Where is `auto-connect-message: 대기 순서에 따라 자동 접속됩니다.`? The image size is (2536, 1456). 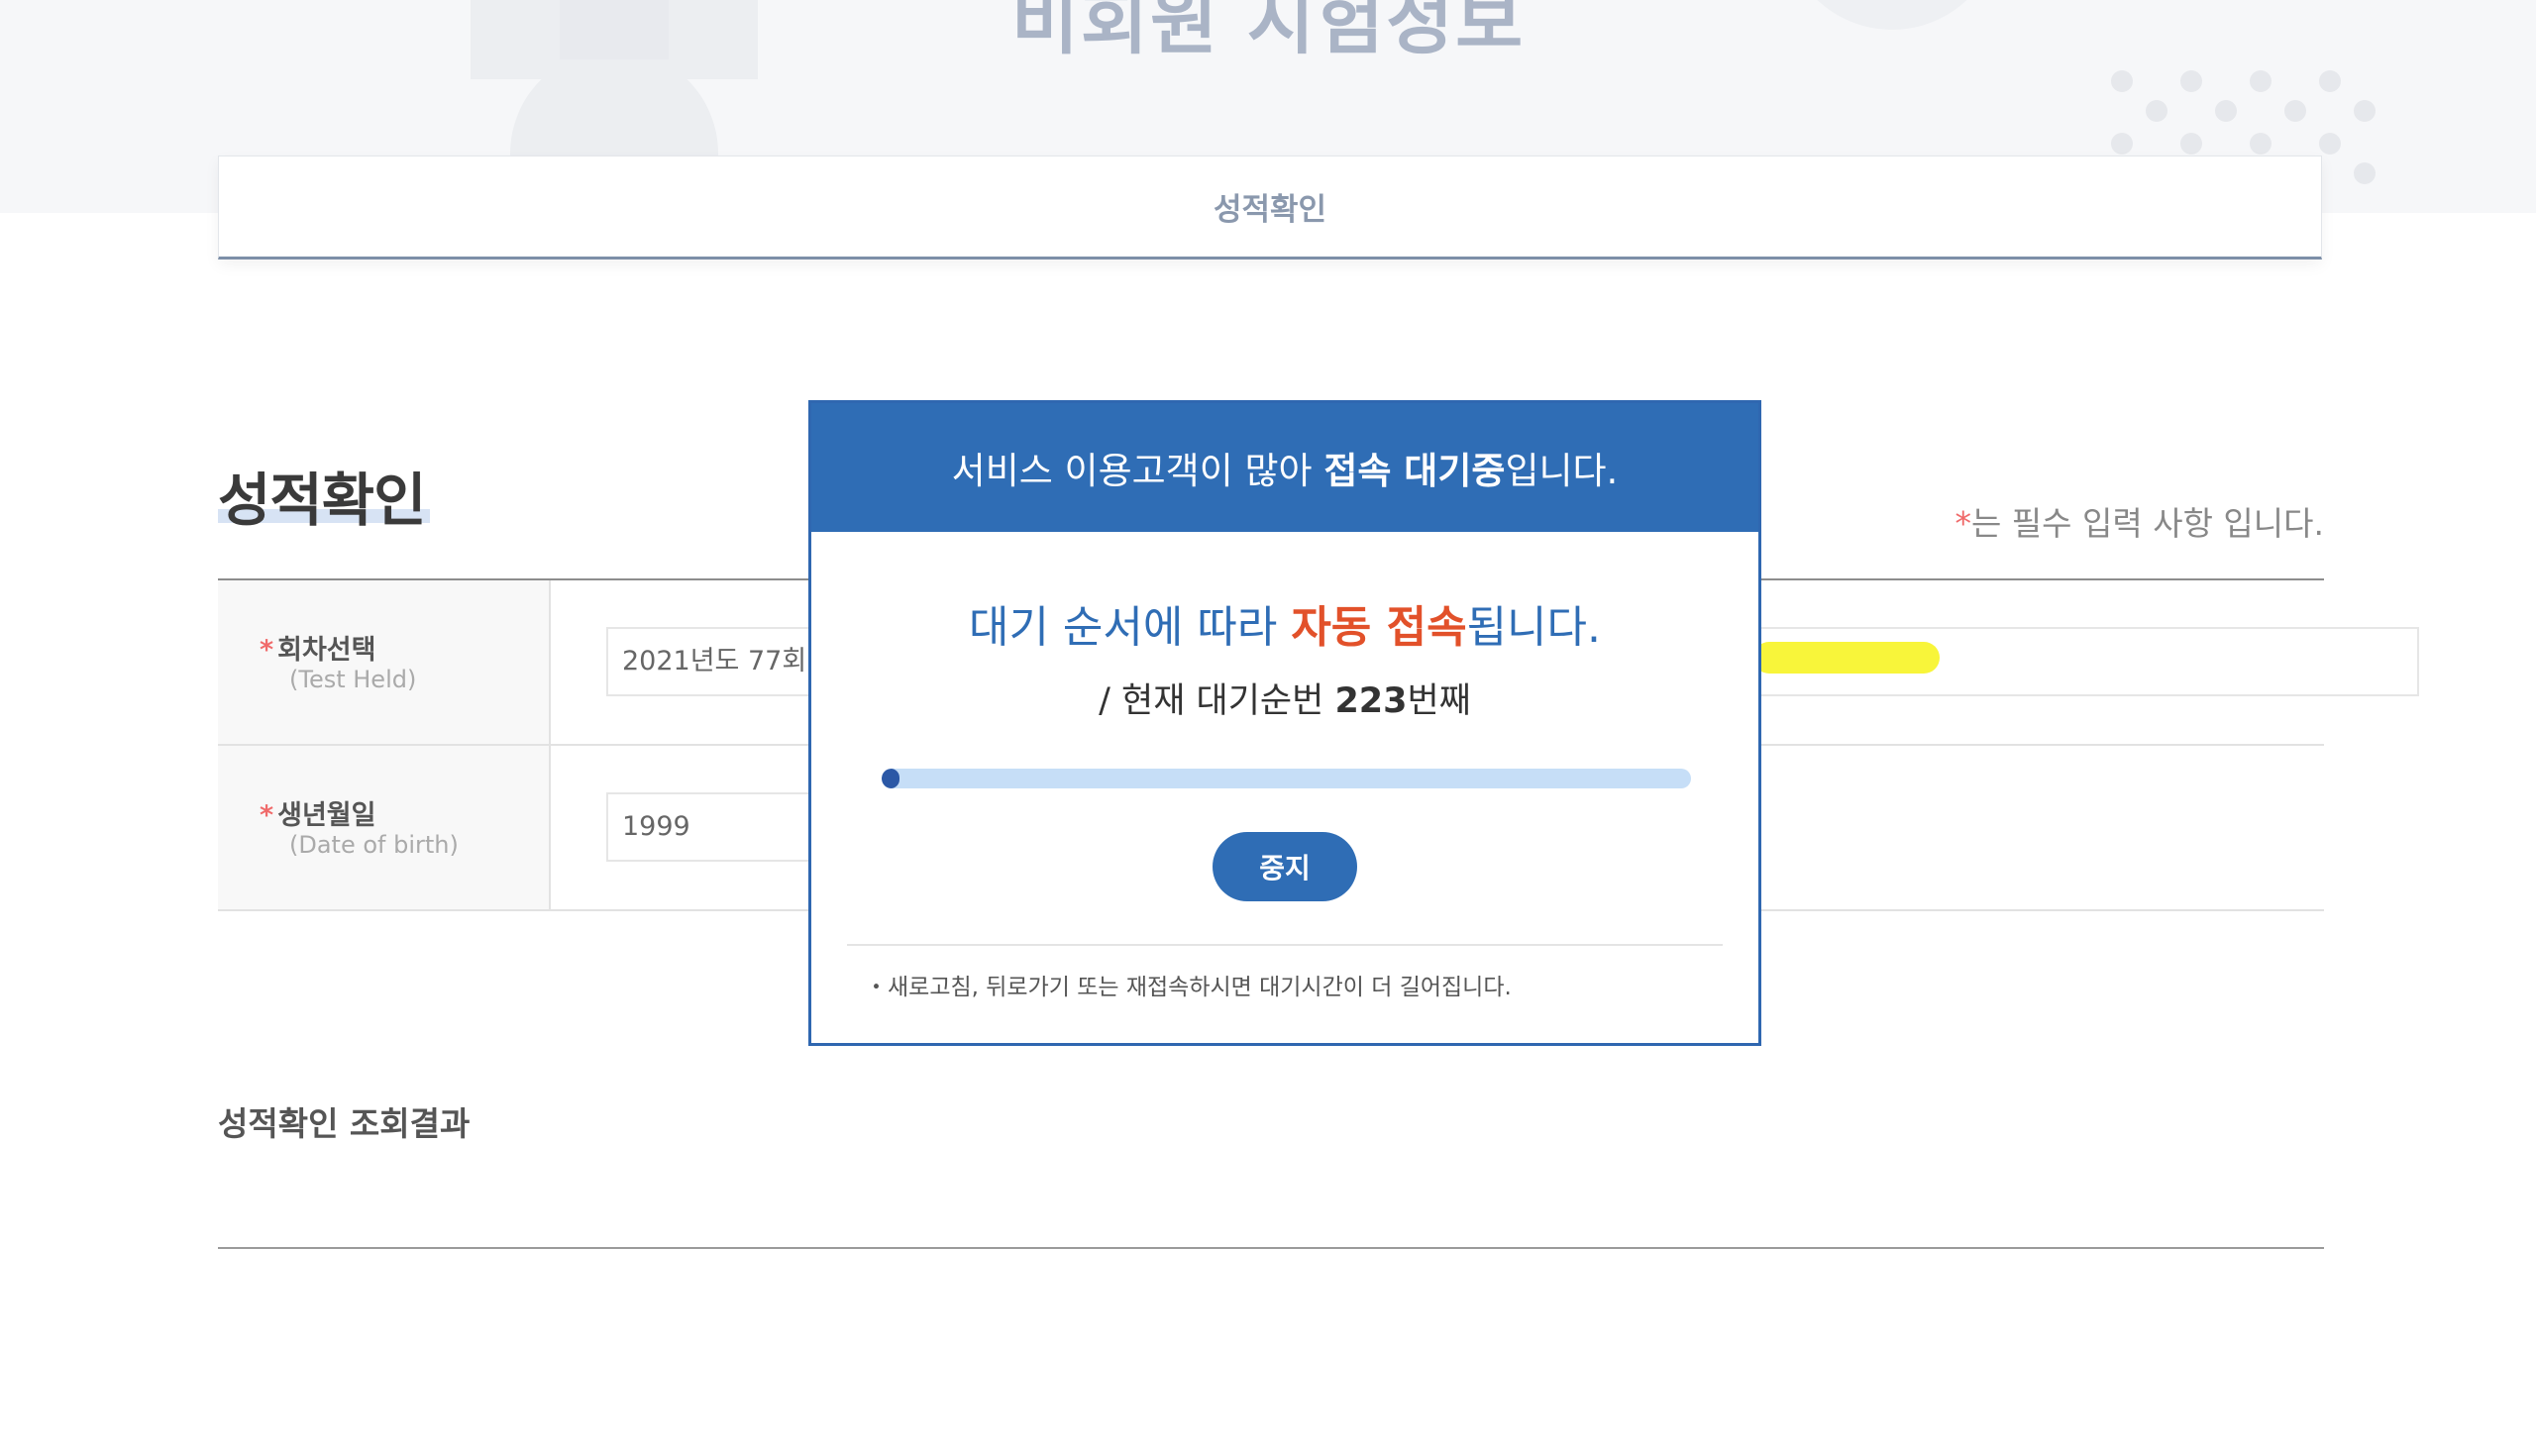
auto-connect-message: 대기 순서에 따라 자동 접속됩니다. is located at coordinates (1284, 623).